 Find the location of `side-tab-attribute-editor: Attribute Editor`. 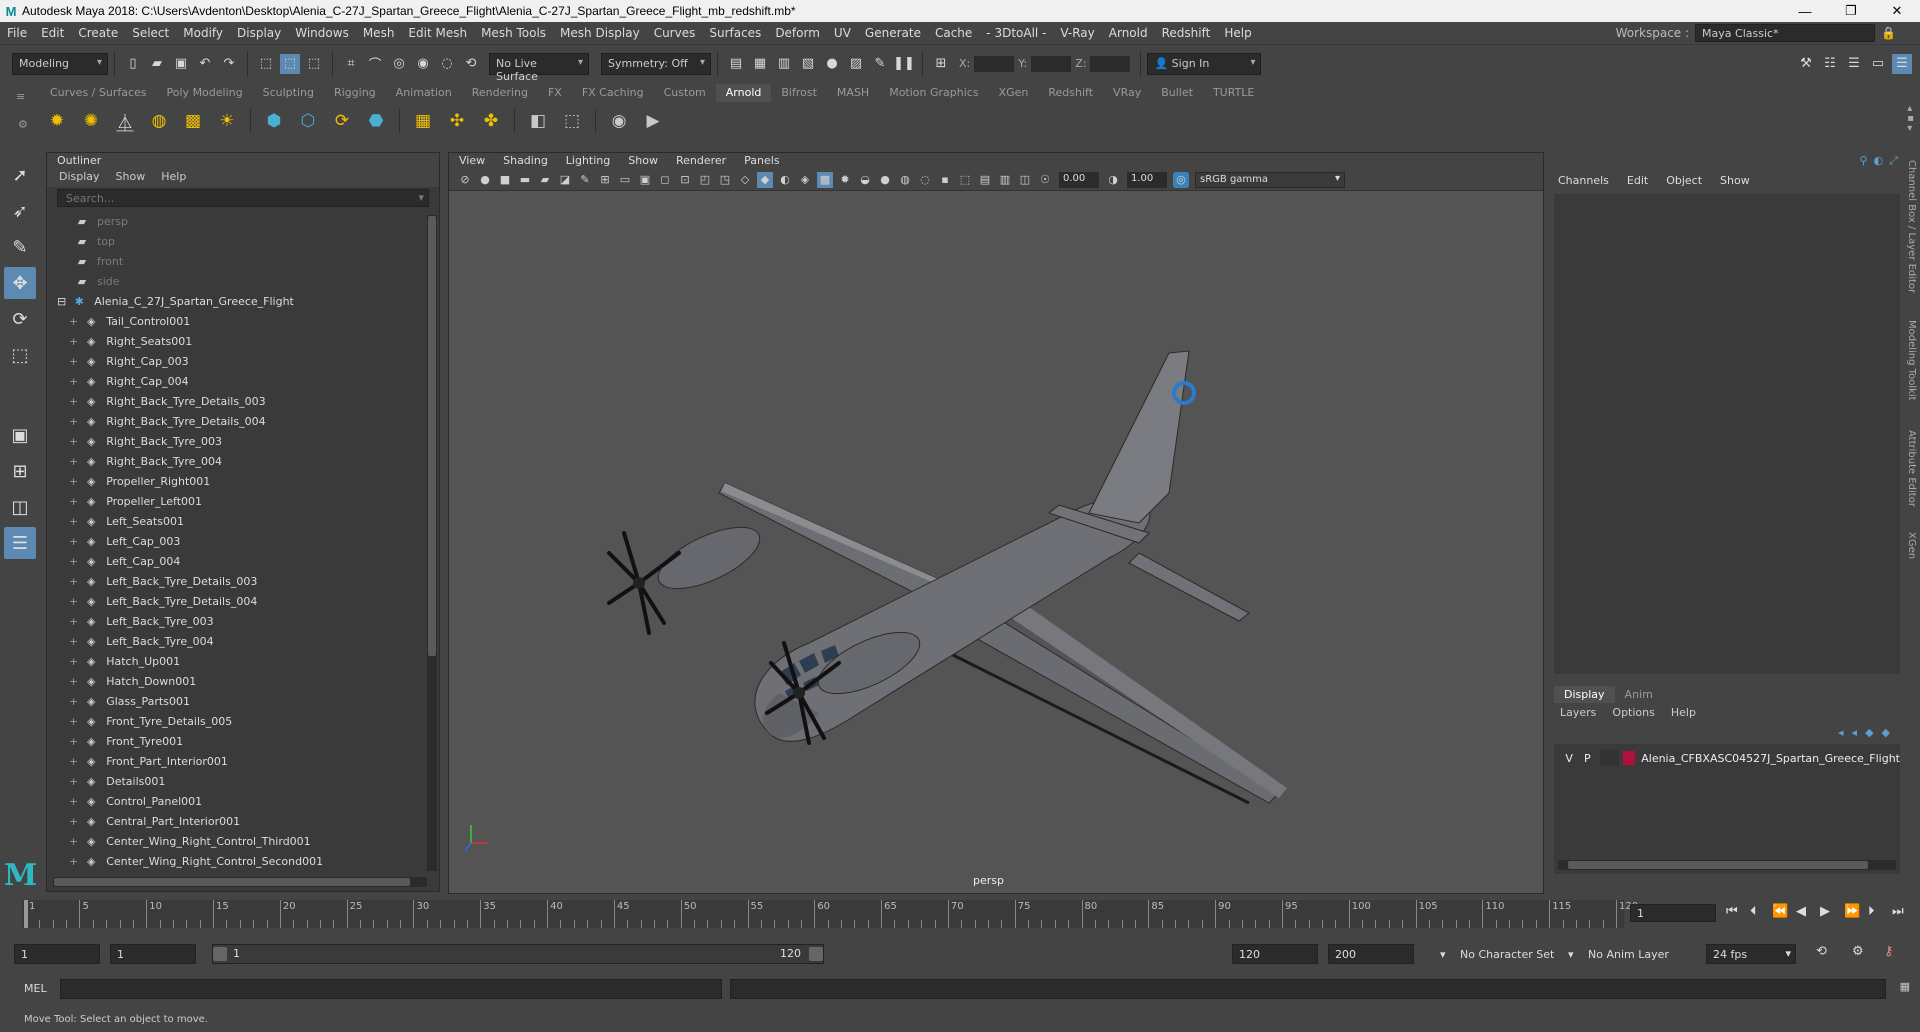

side-tab-attribute-editor: Attribute Editor is located at coordinates (1911, 468).